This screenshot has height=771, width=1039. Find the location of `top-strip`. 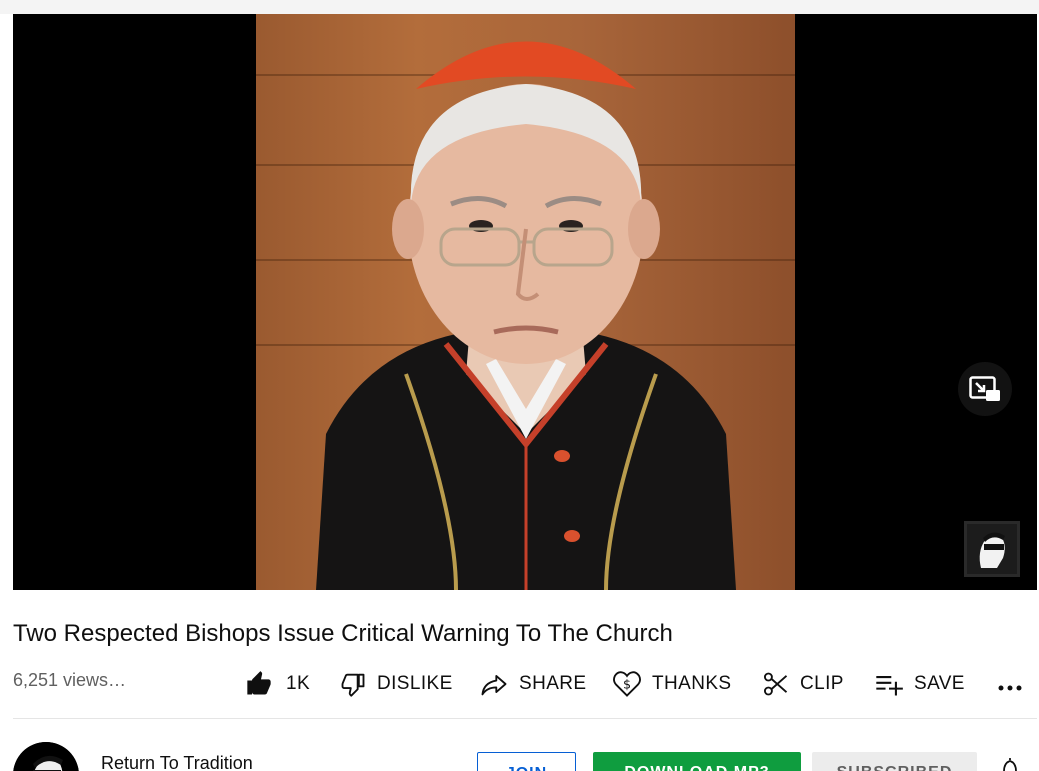

top-strip is located at coordinates (519, 7).